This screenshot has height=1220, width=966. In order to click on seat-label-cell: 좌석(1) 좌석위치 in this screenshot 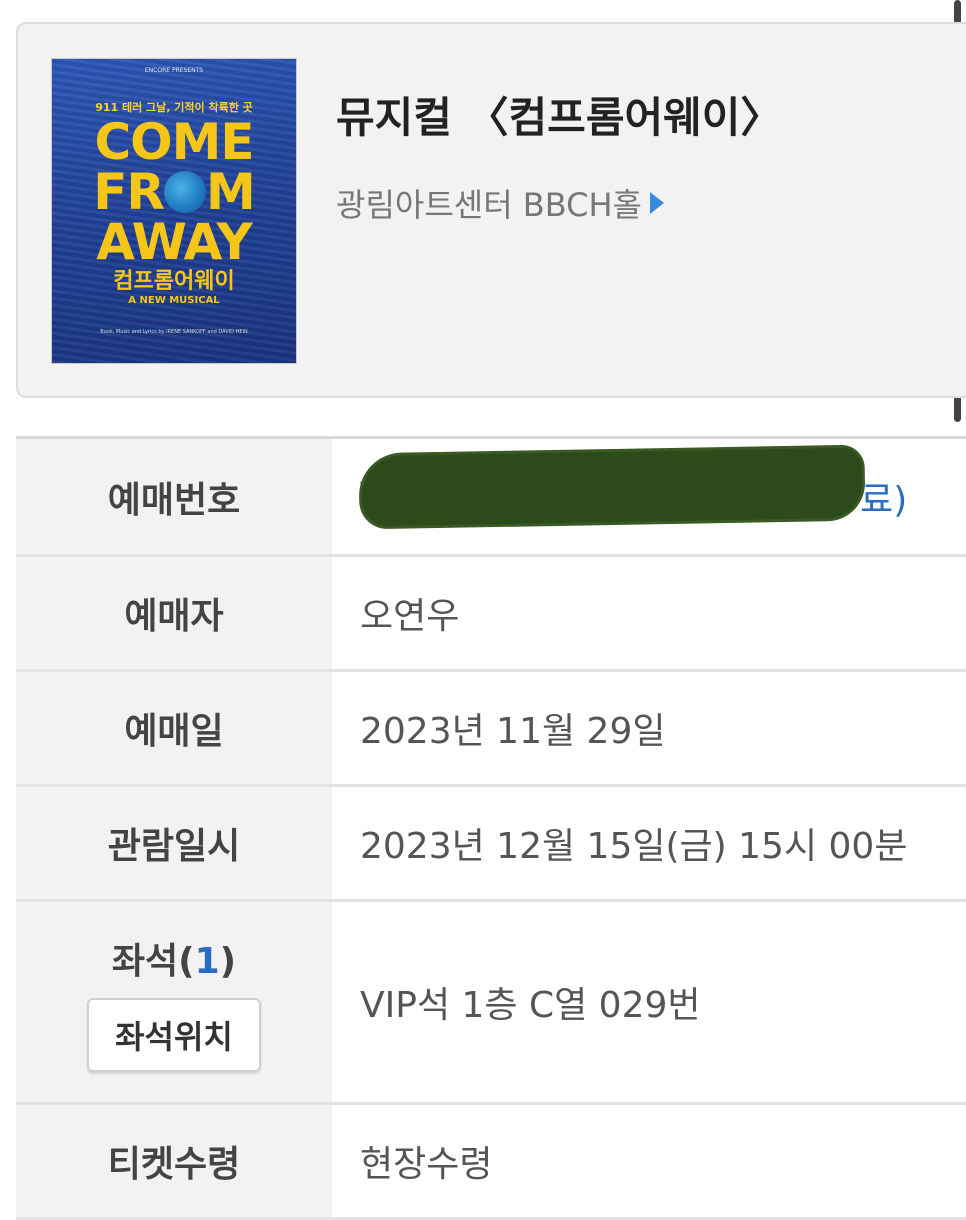, I will do `click(174, 1002)`.